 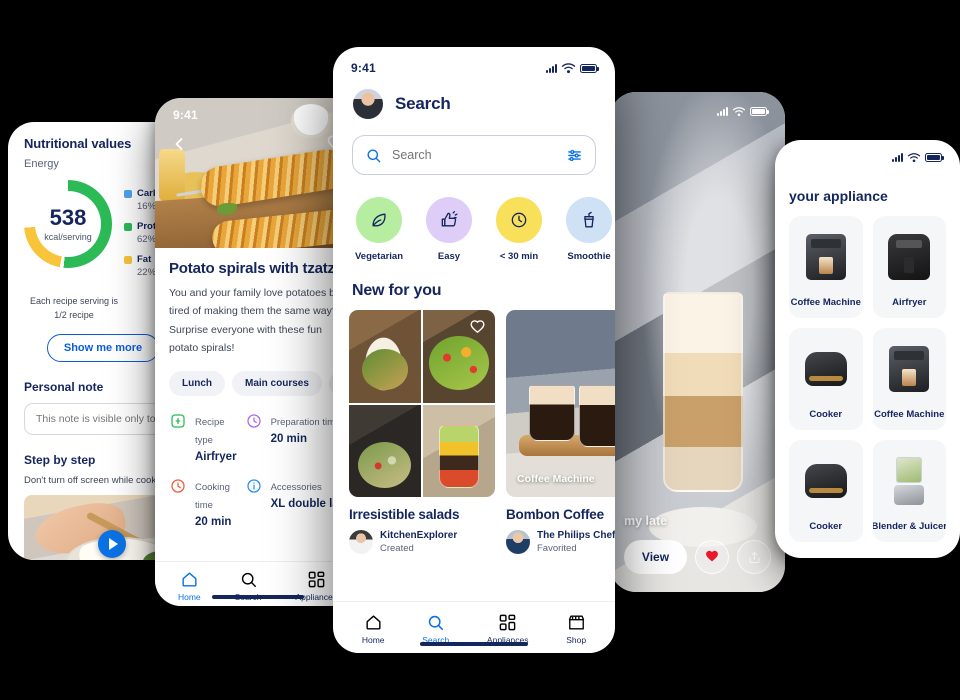 I want to click on shop-icon, so click(x=576, y=622).